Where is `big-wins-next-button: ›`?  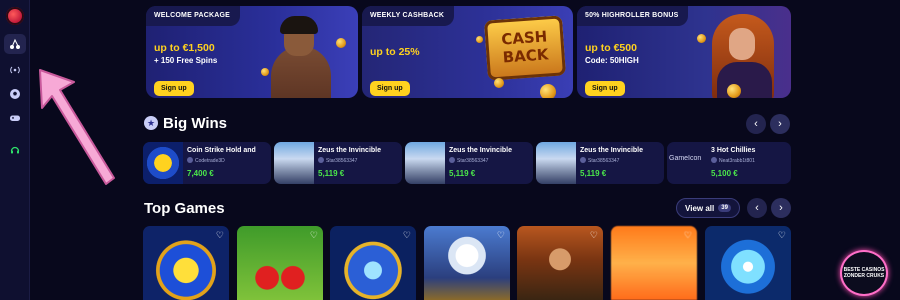
big-wins-next-button: › is located at coordinates (780, 124).